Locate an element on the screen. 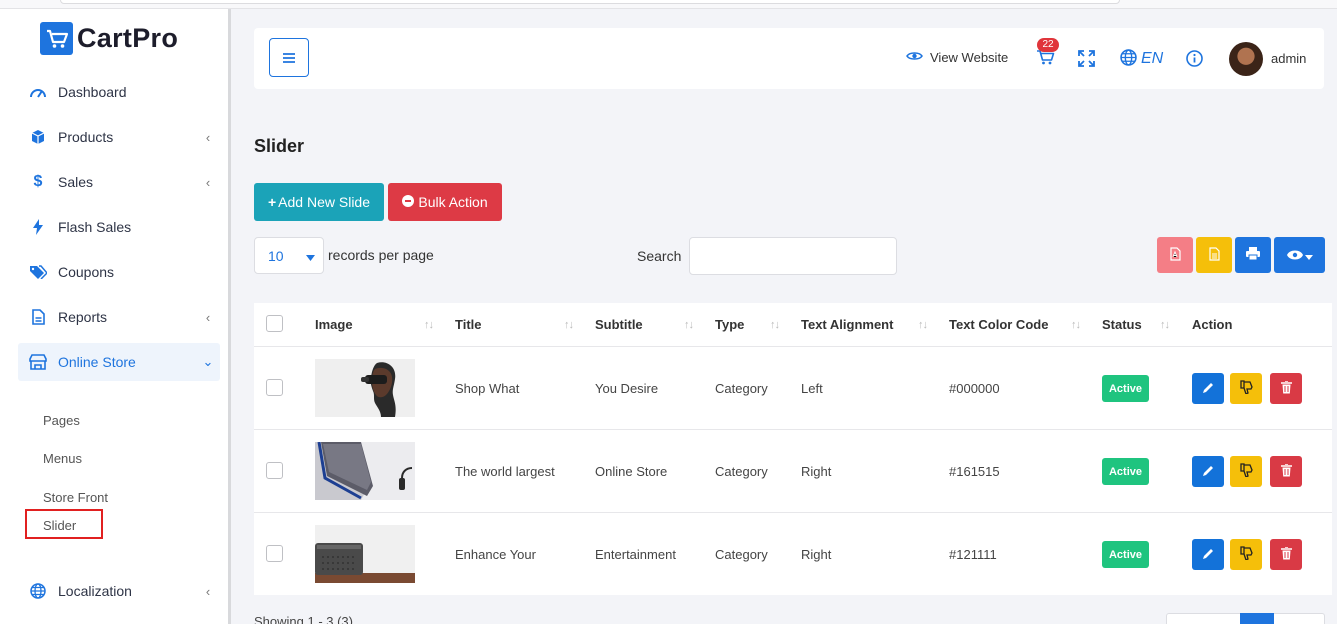 The image size is (1337, 624). bolt-icon is located at coordinates (38, 227).